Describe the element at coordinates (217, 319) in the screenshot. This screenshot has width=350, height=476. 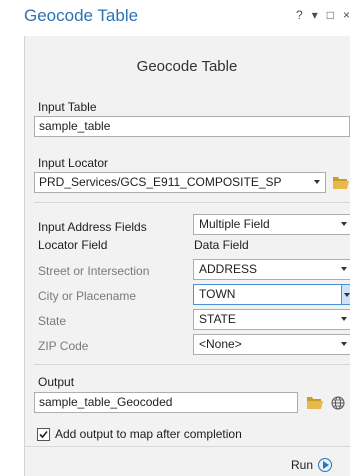
I see `state-field-value: STATE` at that location.